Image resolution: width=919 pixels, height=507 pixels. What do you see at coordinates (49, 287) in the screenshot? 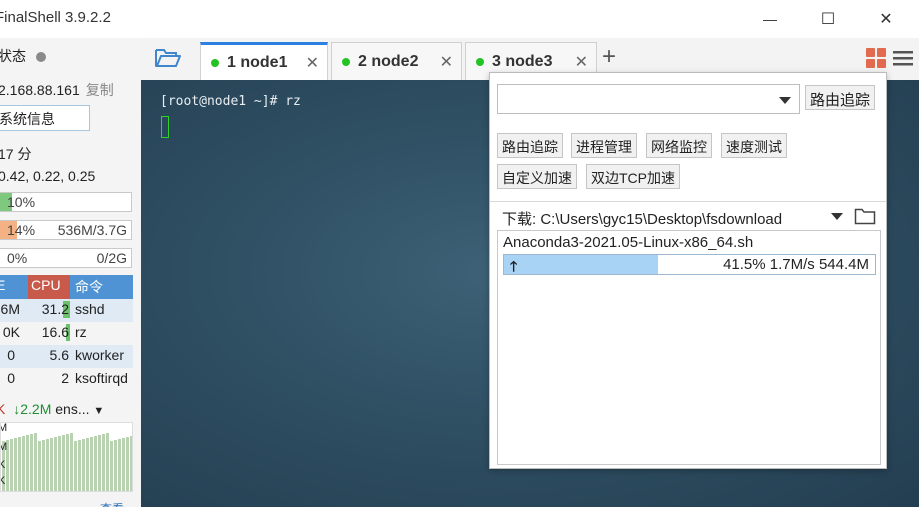
I see `column-header-cpu: CPU` at bounding box center [49, 287].